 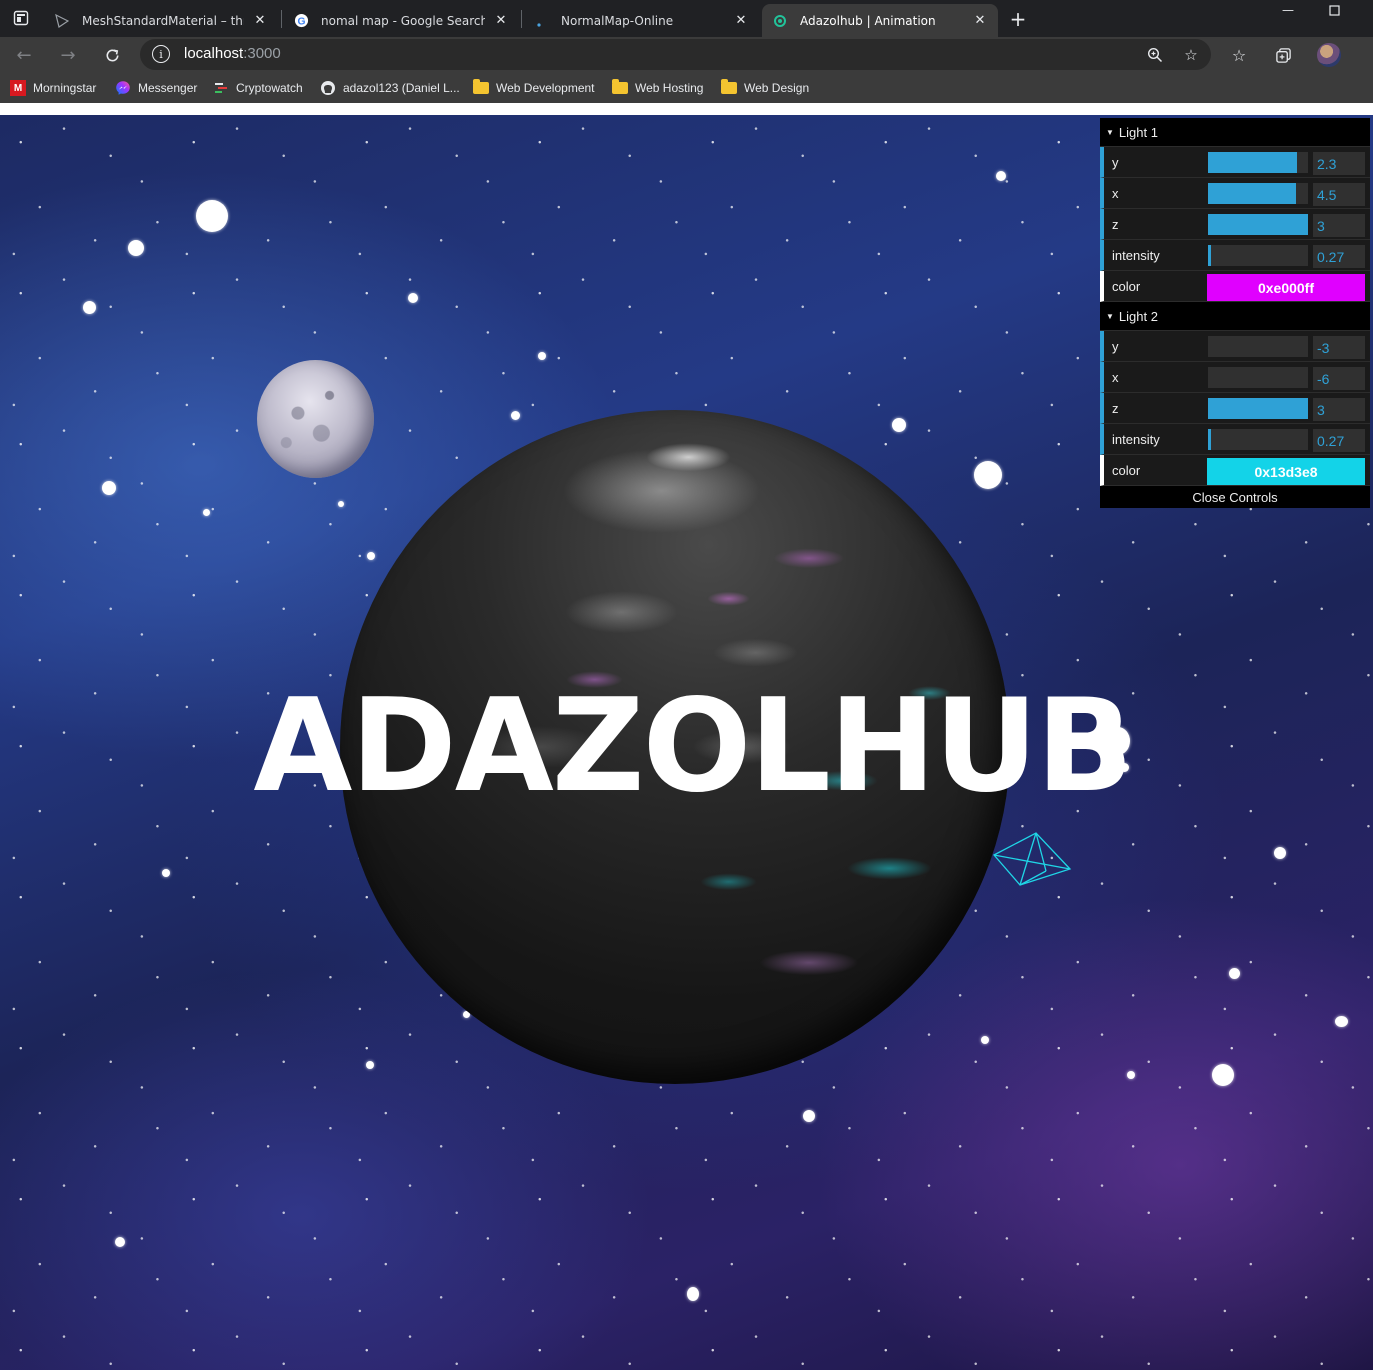 I want to click on cryptowatch-icon, so click(x=221, y=88).